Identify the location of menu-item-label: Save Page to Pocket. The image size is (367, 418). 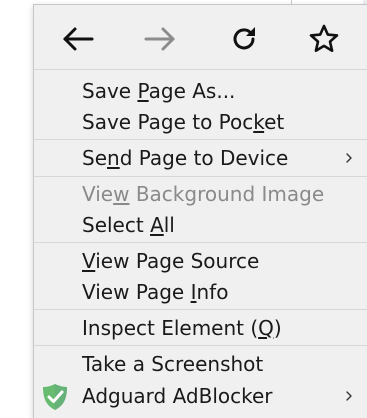
(183, 122).